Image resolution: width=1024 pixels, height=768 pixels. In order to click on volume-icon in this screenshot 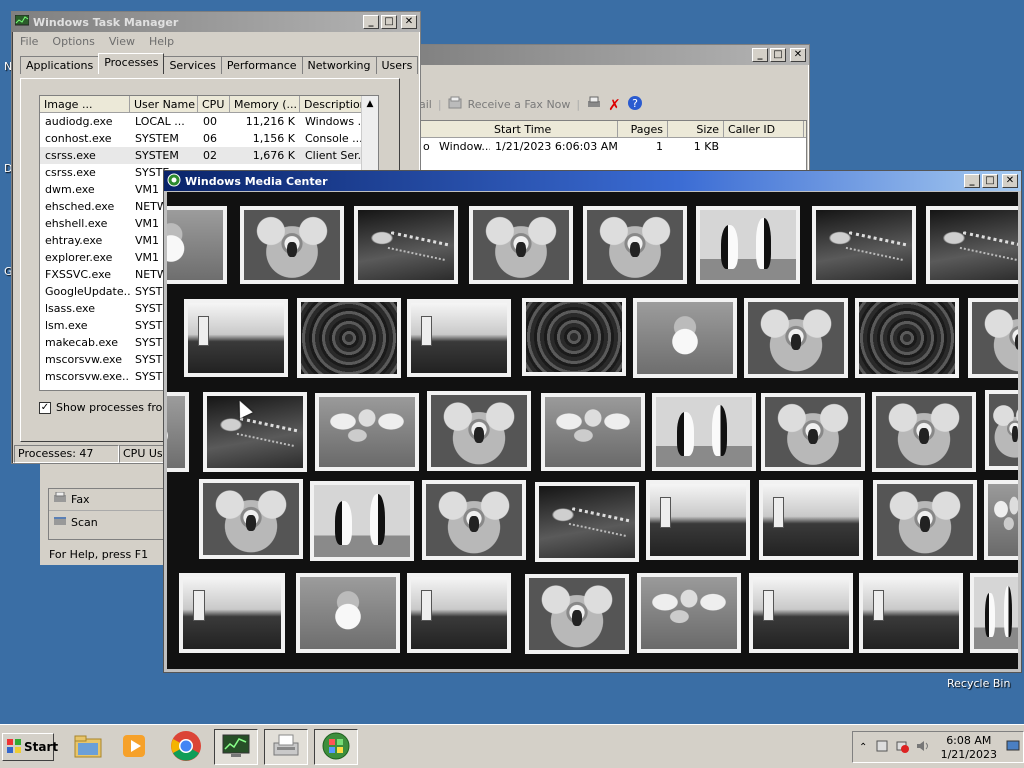, I will do `click(923, 747)`.